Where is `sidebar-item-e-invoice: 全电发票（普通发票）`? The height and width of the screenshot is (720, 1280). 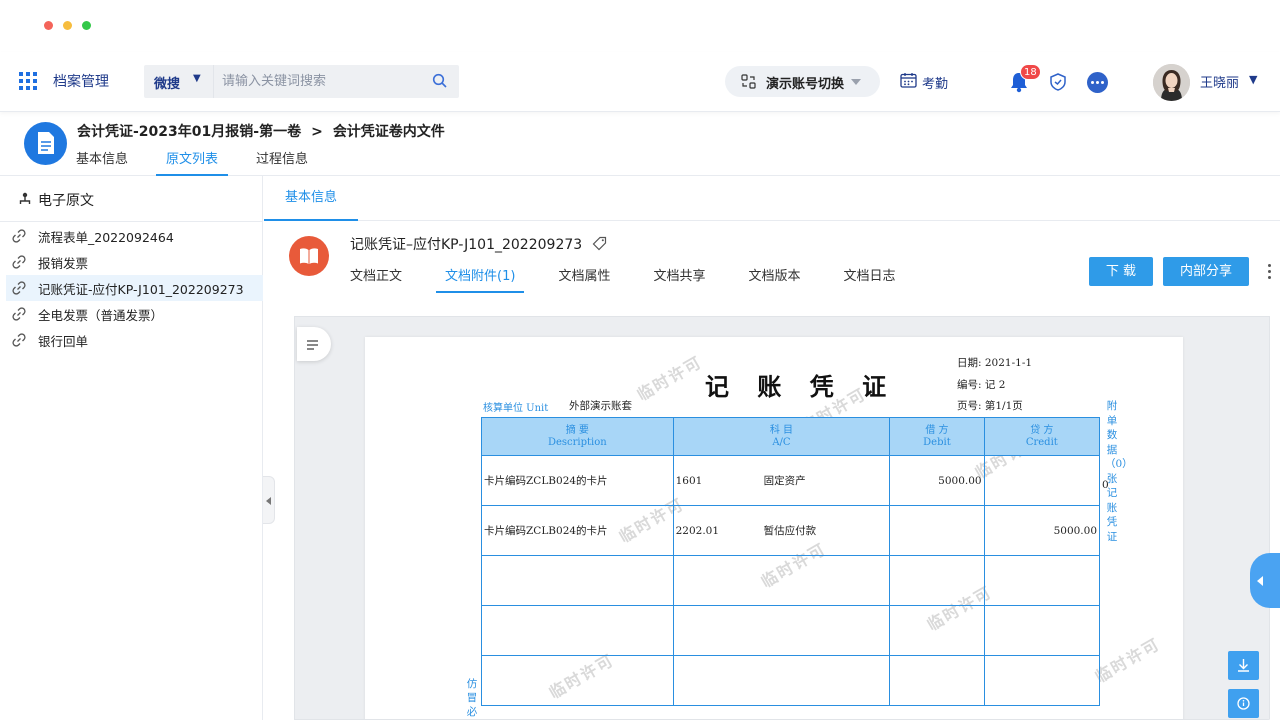
sidebar-item-e-invoice: 全电发票（普通发票） is located at coordinates (134, 314).